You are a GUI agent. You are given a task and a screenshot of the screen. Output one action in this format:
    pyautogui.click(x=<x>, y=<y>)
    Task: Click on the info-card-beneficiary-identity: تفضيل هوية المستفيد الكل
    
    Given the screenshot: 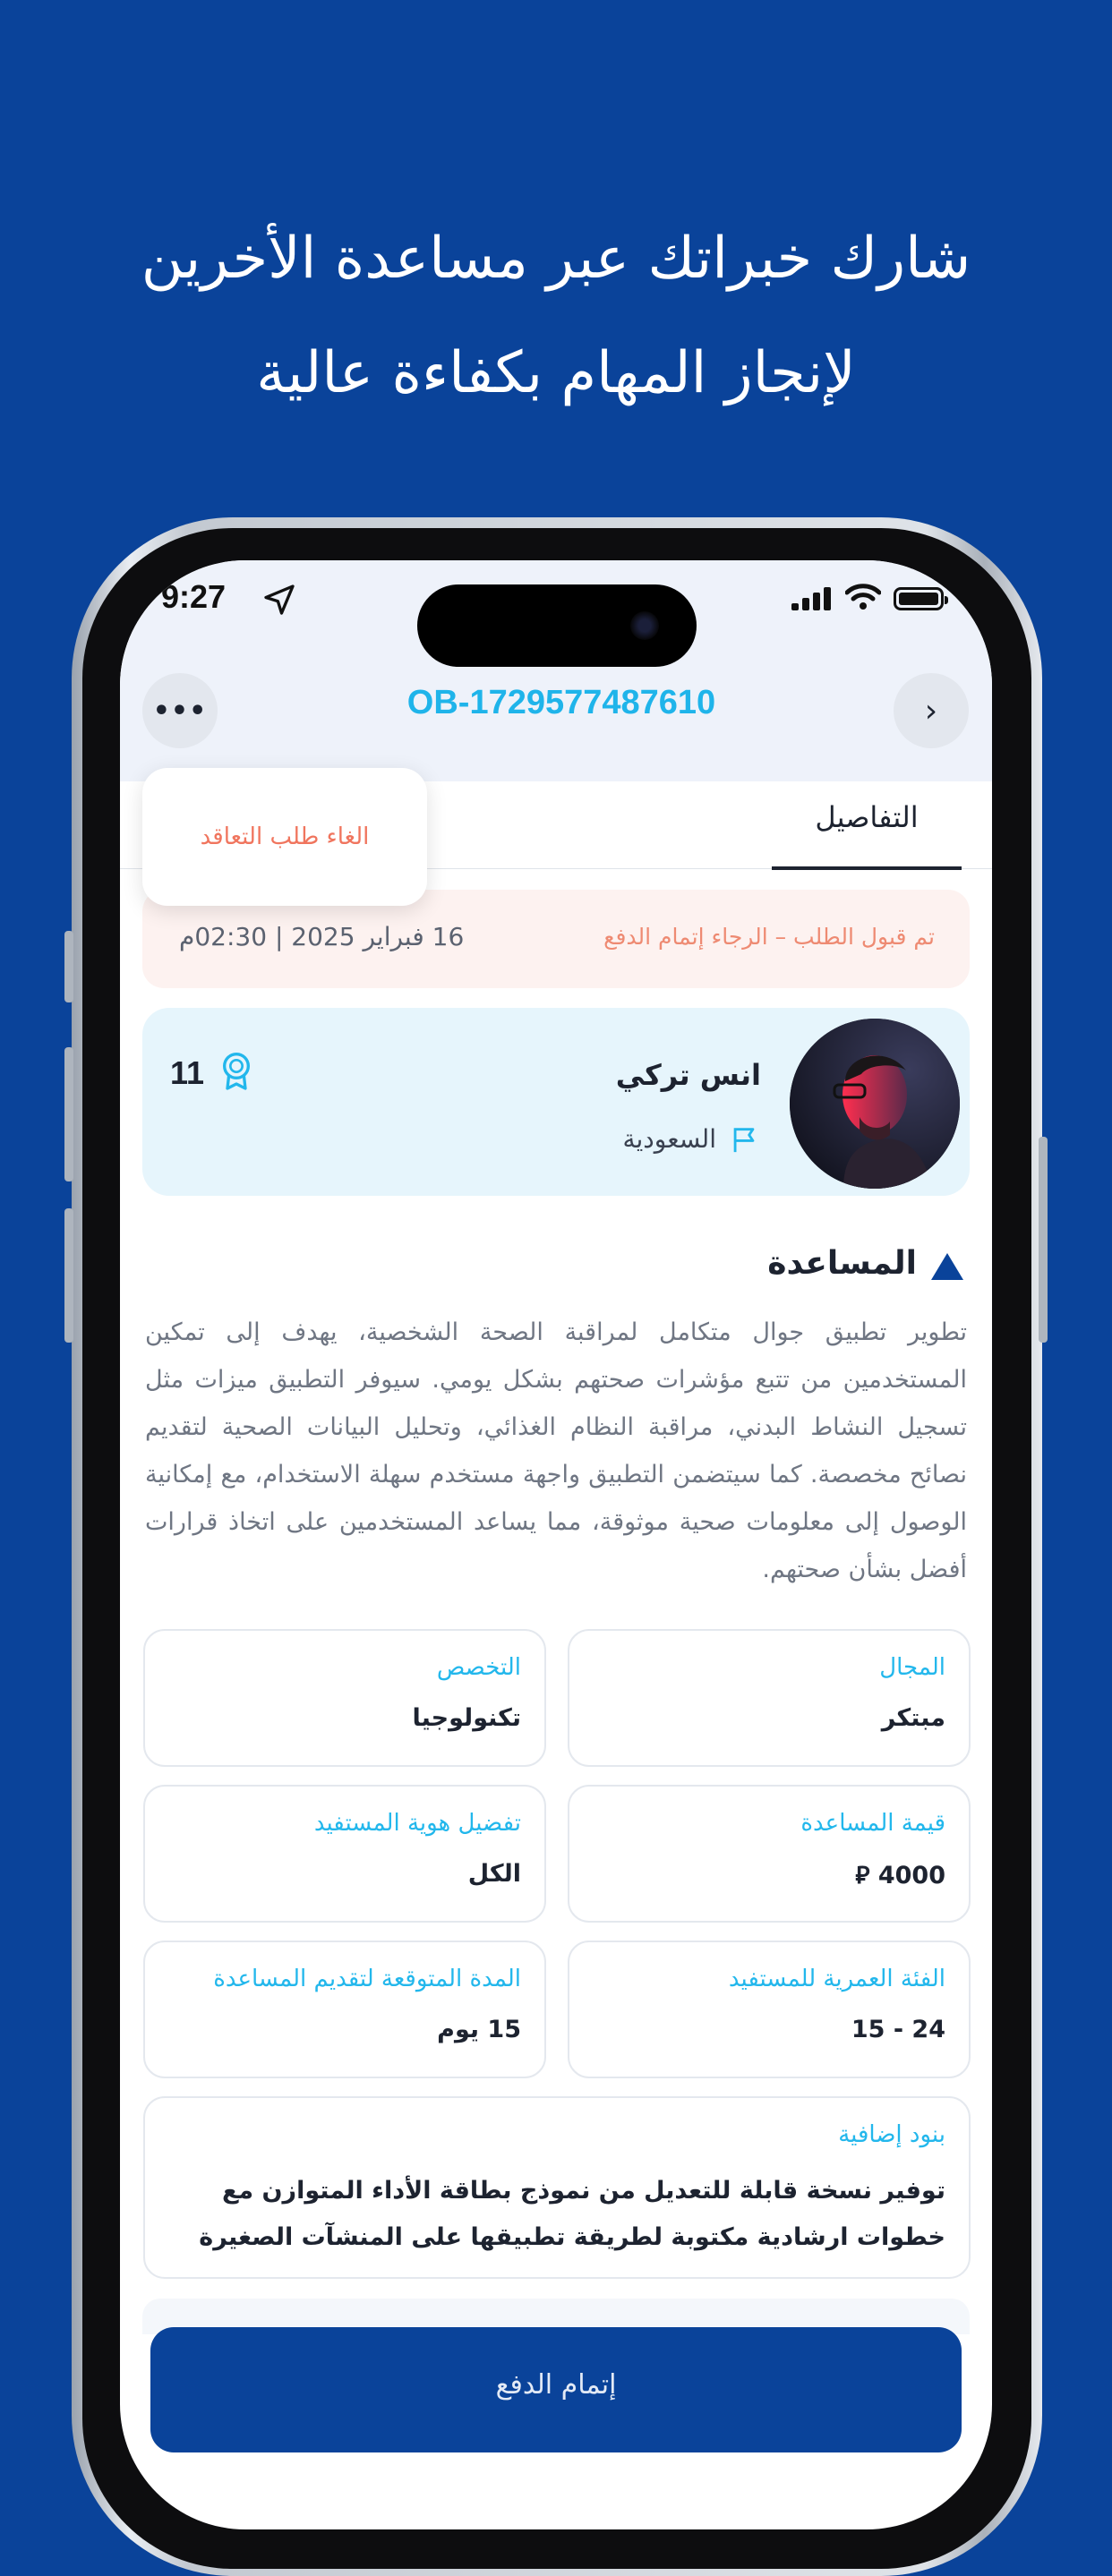 What is the action you would take?
    pyautogui.click(x=344, y=1854)
    